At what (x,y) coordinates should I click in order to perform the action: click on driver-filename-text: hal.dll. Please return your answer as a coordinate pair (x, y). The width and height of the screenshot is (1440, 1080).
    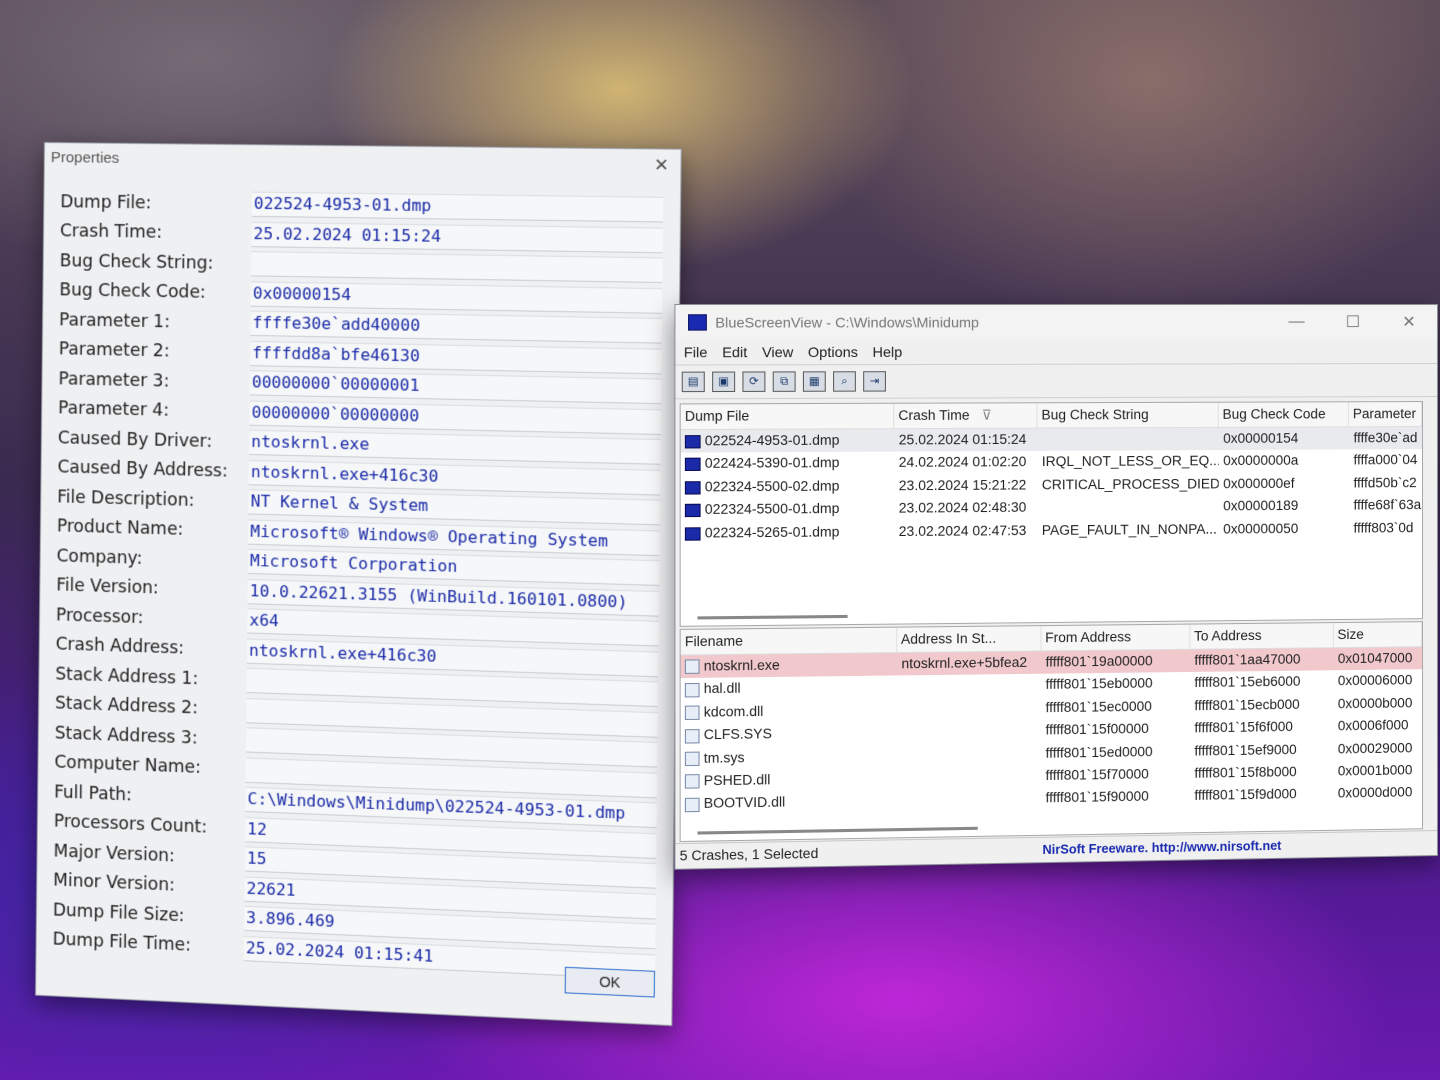
    Looking at the image, I should click on (722, 688).